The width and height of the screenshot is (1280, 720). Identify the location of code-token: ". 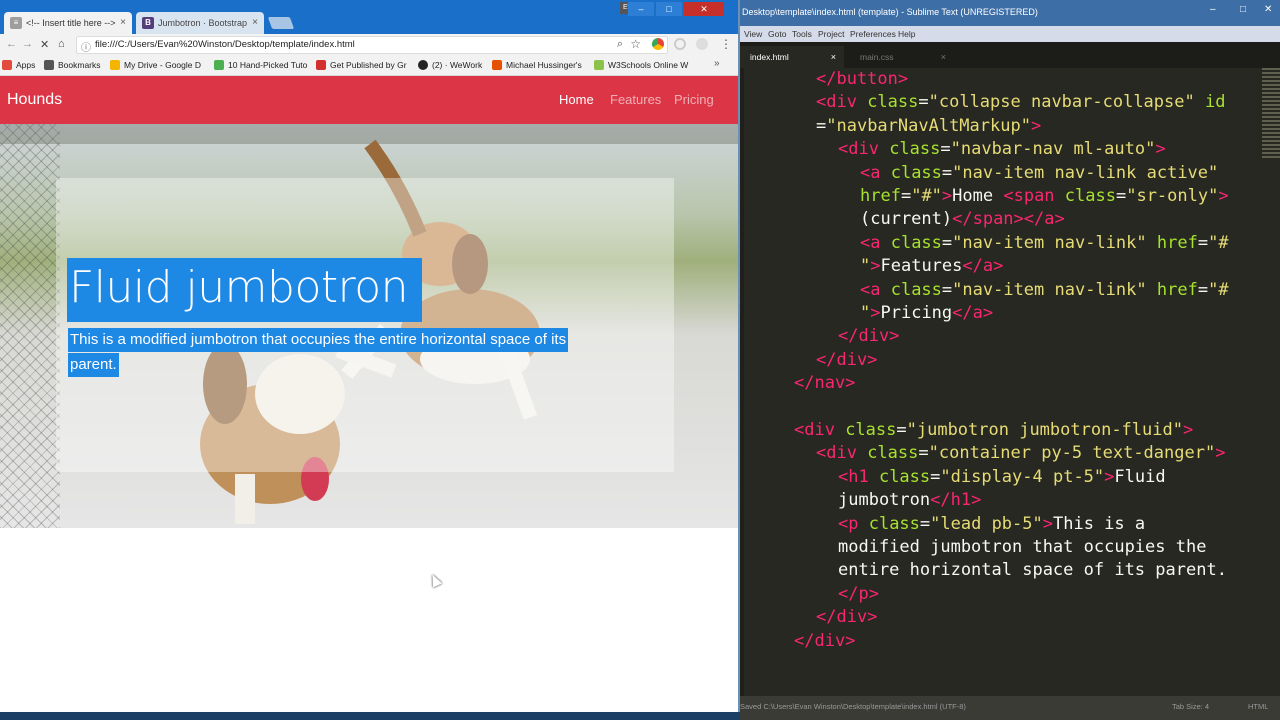
(865, 266).